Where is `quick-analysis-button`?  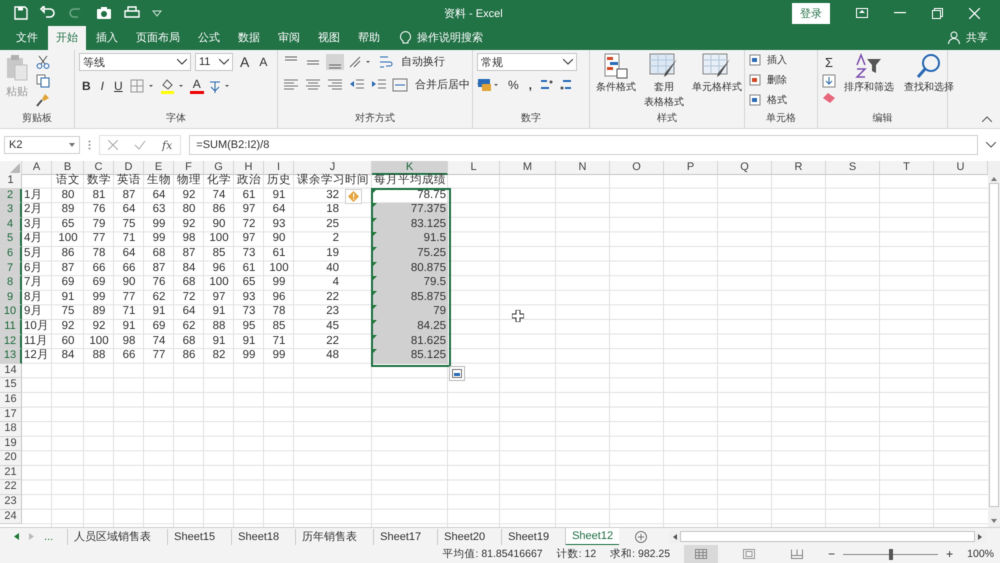
quick-analysis-button is located at coordinates (457, 373).